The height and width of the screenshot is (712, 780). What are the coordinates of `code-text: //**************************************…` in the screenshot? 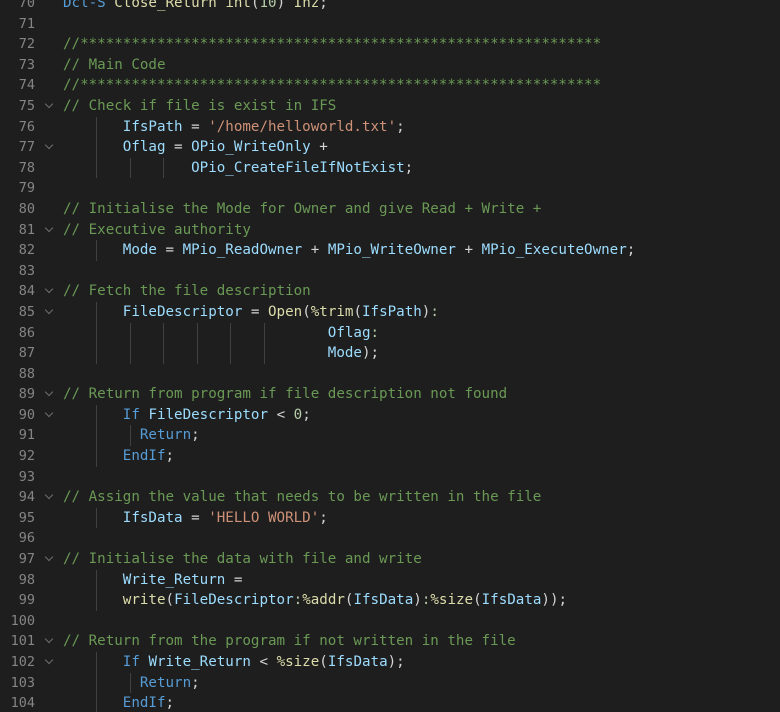 It's located at (421, 85).